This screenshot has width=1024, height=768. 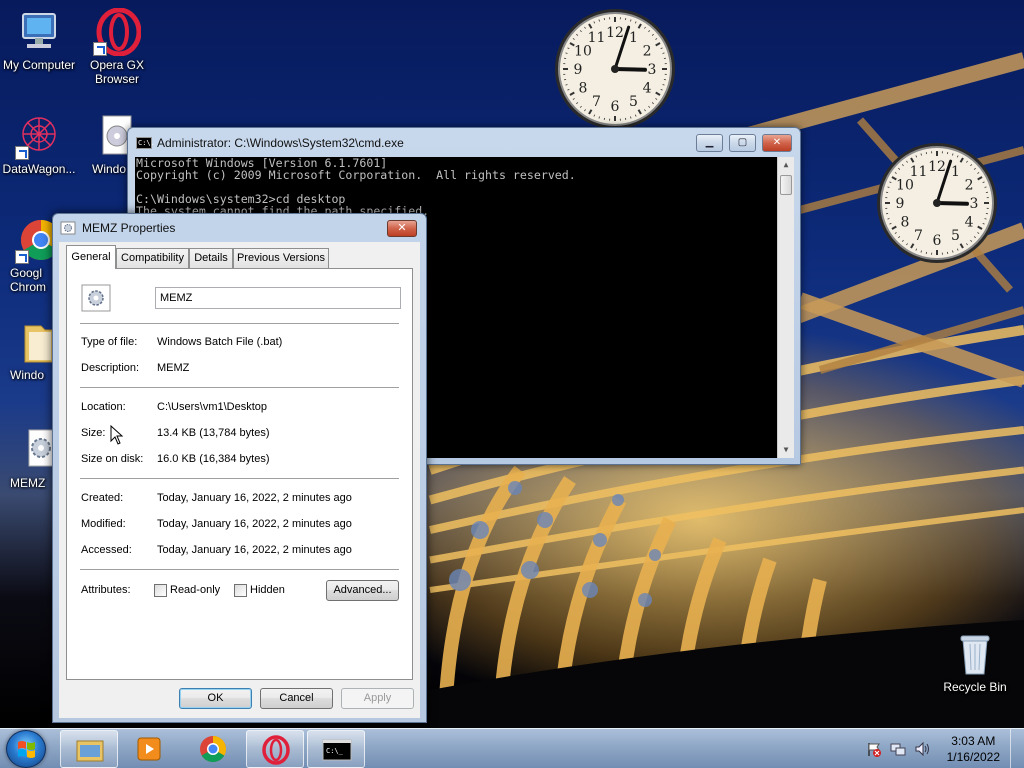 I want to click on start-button, so click(x=26, y=749).